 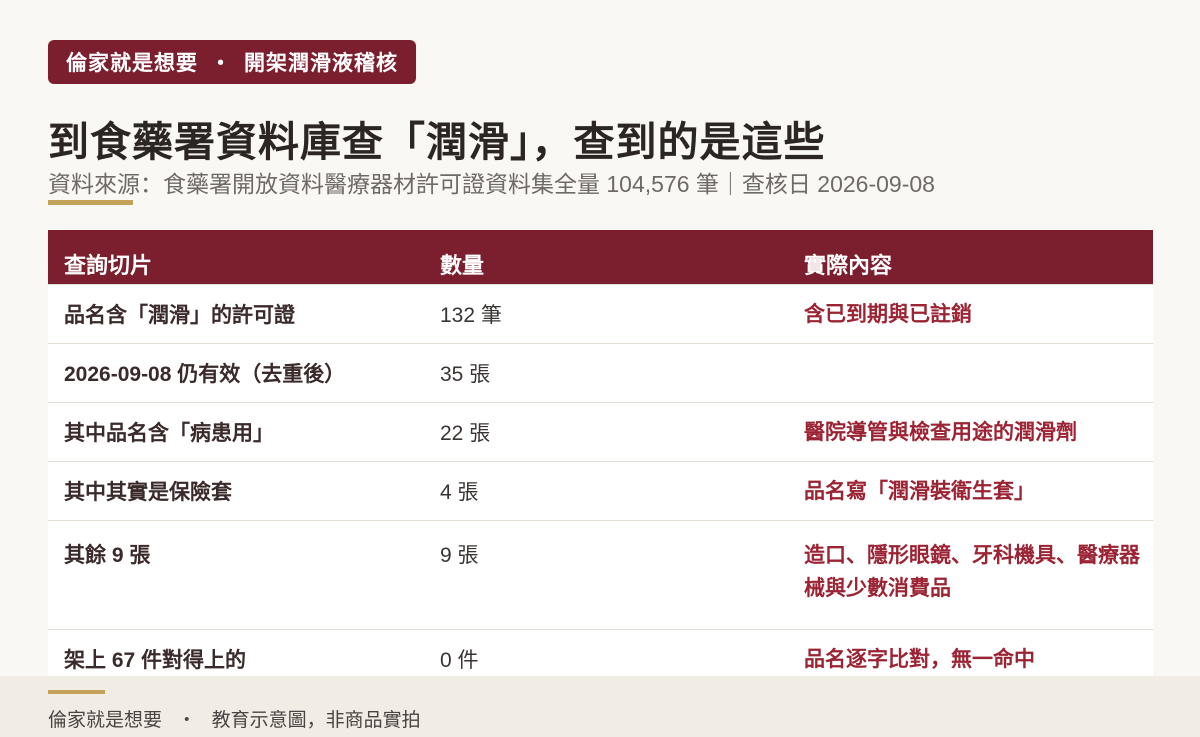 What do you see at coordinates (606, 373) in the screenshot?
I see `row-count: 35 張` at bounding box center [606, 373].